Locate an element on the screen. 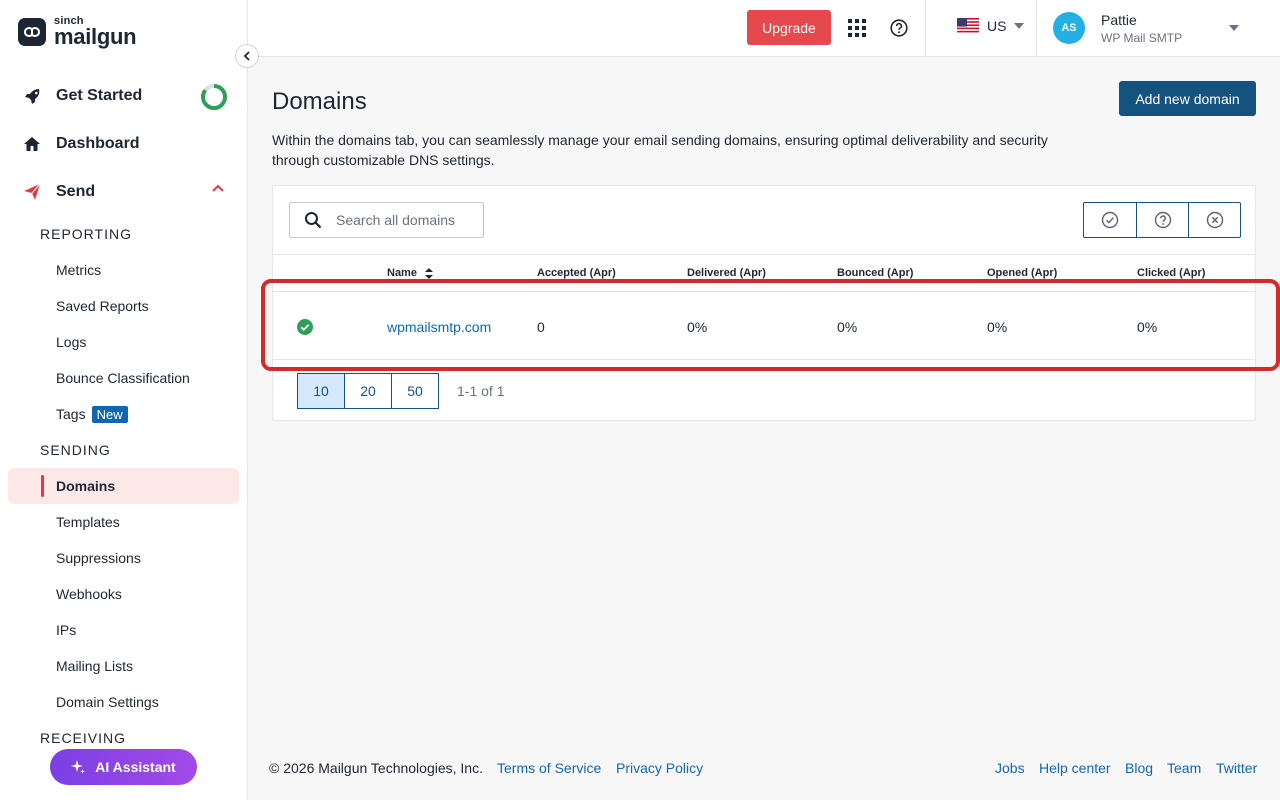  sidebar-item-mailing-lists: Mailing Lists is located at coordinates (123, 666).